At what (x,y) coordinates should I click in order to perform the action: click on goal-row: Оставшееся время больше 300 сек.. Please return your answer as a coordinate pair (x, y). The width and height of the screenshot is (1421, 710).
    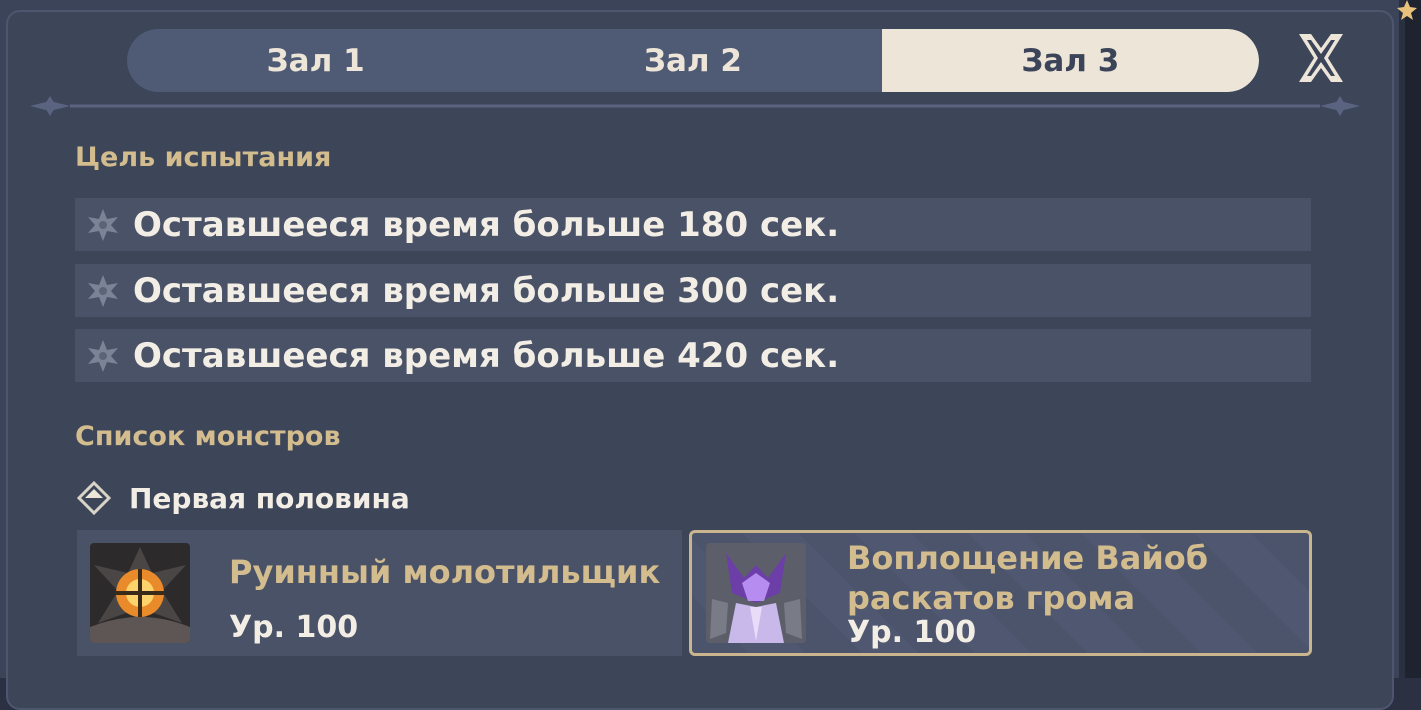
    Looking at the image, I should click on (693, 290).